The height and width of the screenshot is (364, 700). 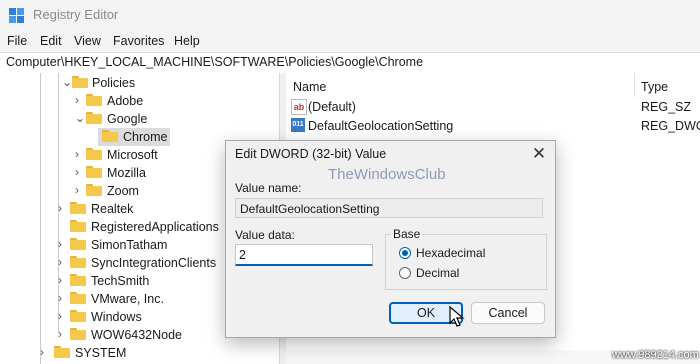 I want to click on value-type: REG_SZ, so click(x=666, y=107).